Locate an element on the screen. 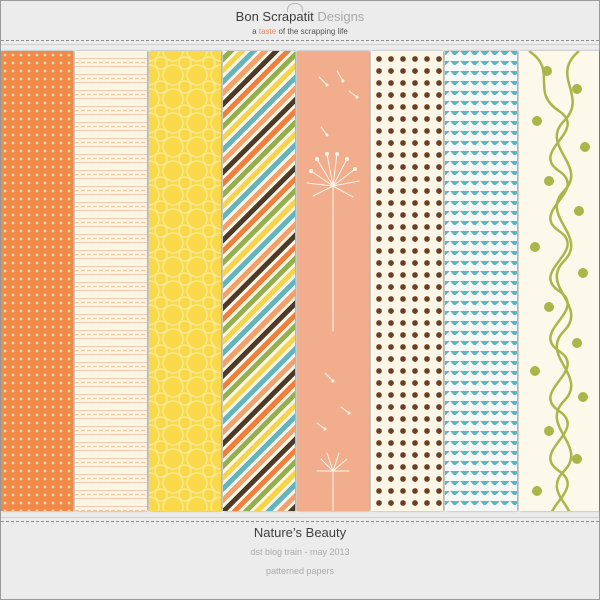 The height and width of the screenshot is (600, 600). chevron-pattern is located at coordinates (481, 281).